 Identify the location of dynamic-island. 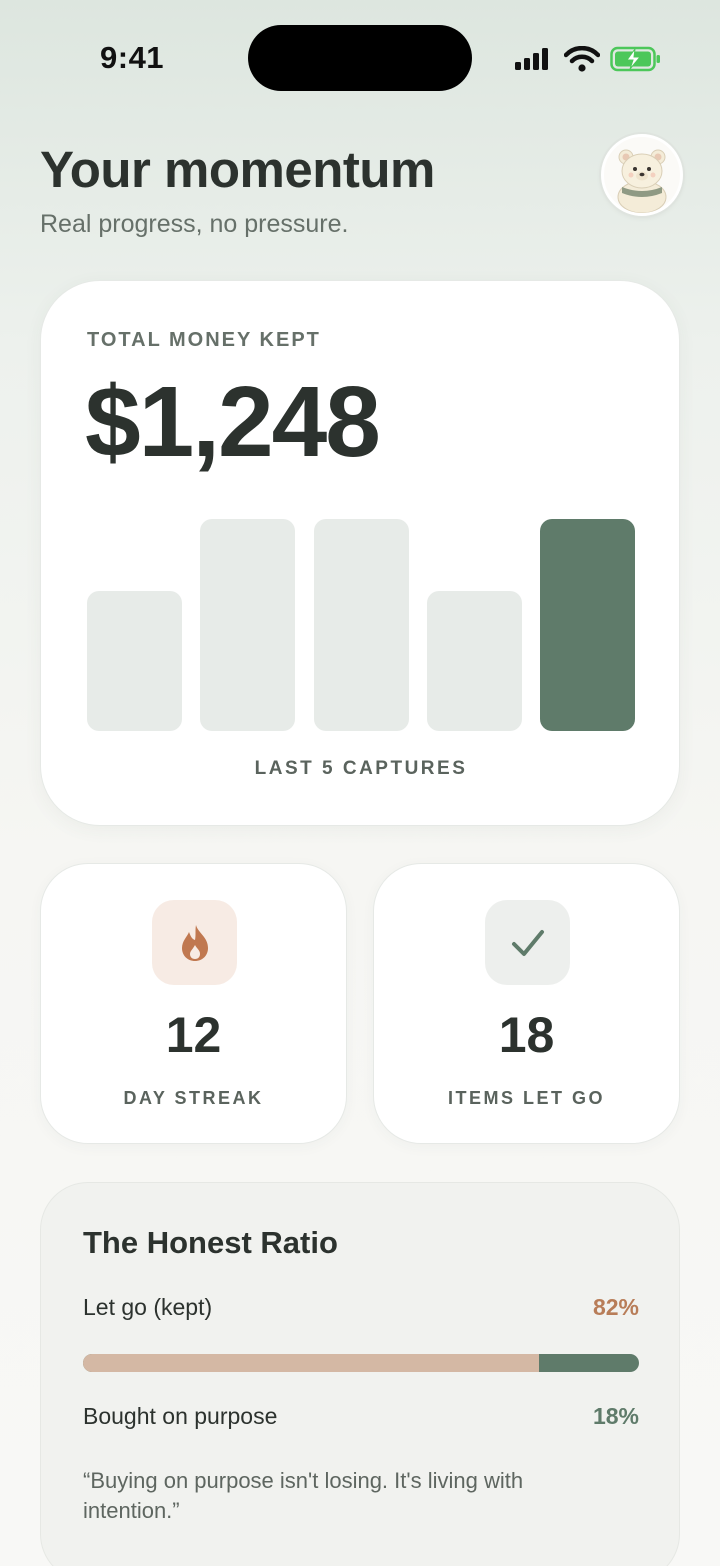
(360, 58).